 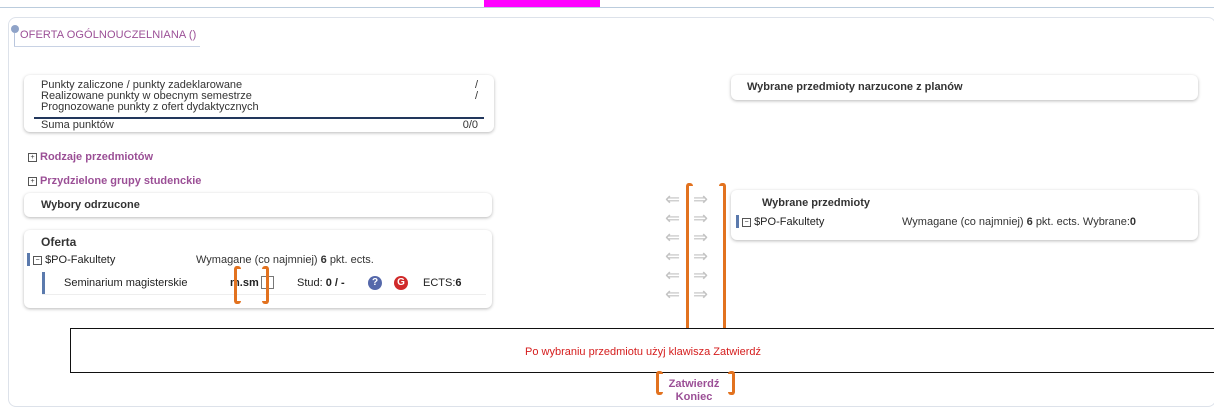 I want to click on selected-group: − $PO-Fakultety, so click(x=783, y=222).